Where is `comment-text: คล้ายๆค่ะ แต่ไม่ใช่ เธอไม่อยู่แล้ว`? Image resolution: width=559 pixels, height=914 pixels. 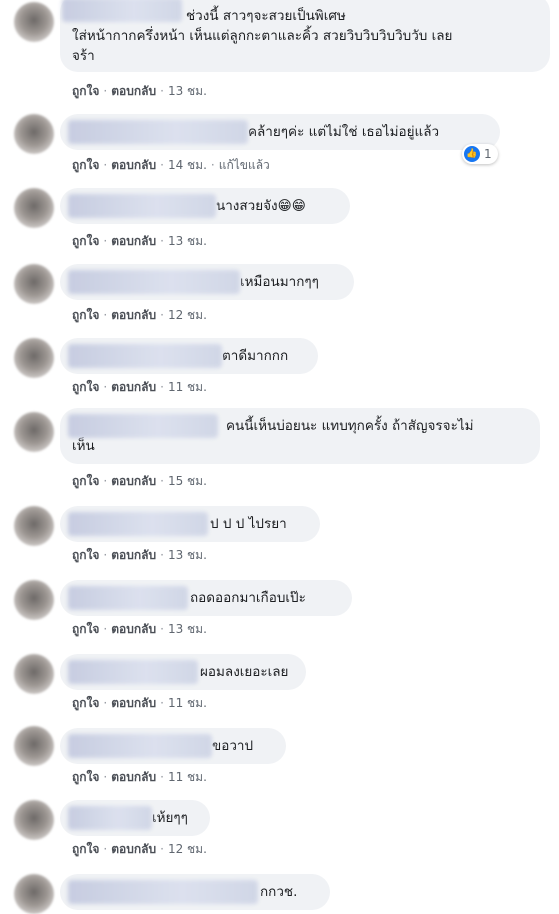
comment-text: คล้ายๆค่ะ แต่ไม่ใช่ เธอไม่อยู่แล้ว is located at coordinates (344, 132).